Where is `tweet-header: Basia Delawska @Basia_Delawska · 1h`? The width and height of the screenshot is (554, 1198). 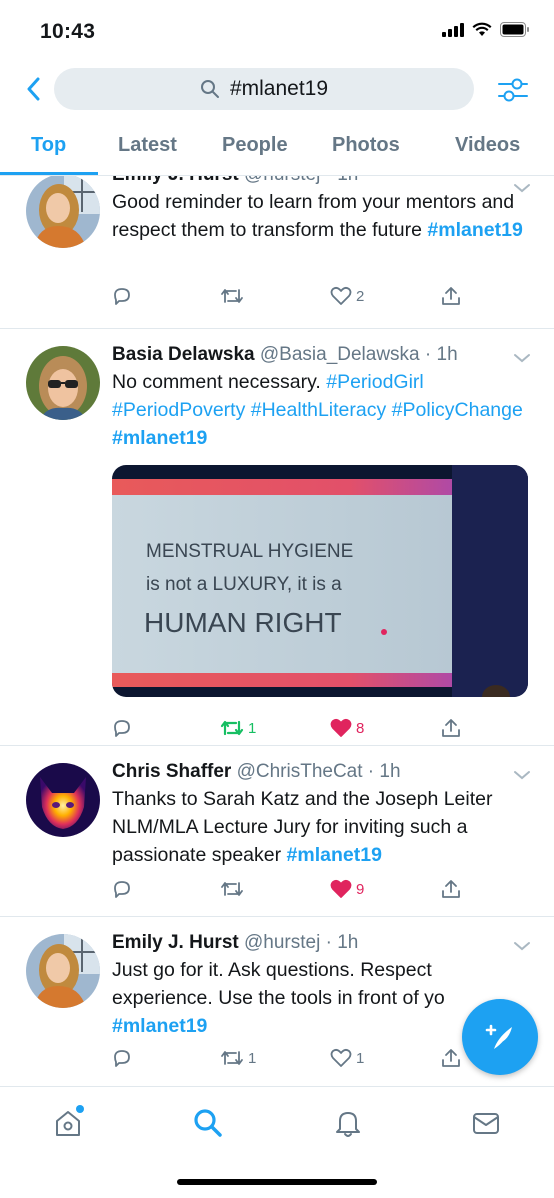
tweet-header: Basia Delawska @Basia_Delawska · 1h is located at coordinates (285, 354).